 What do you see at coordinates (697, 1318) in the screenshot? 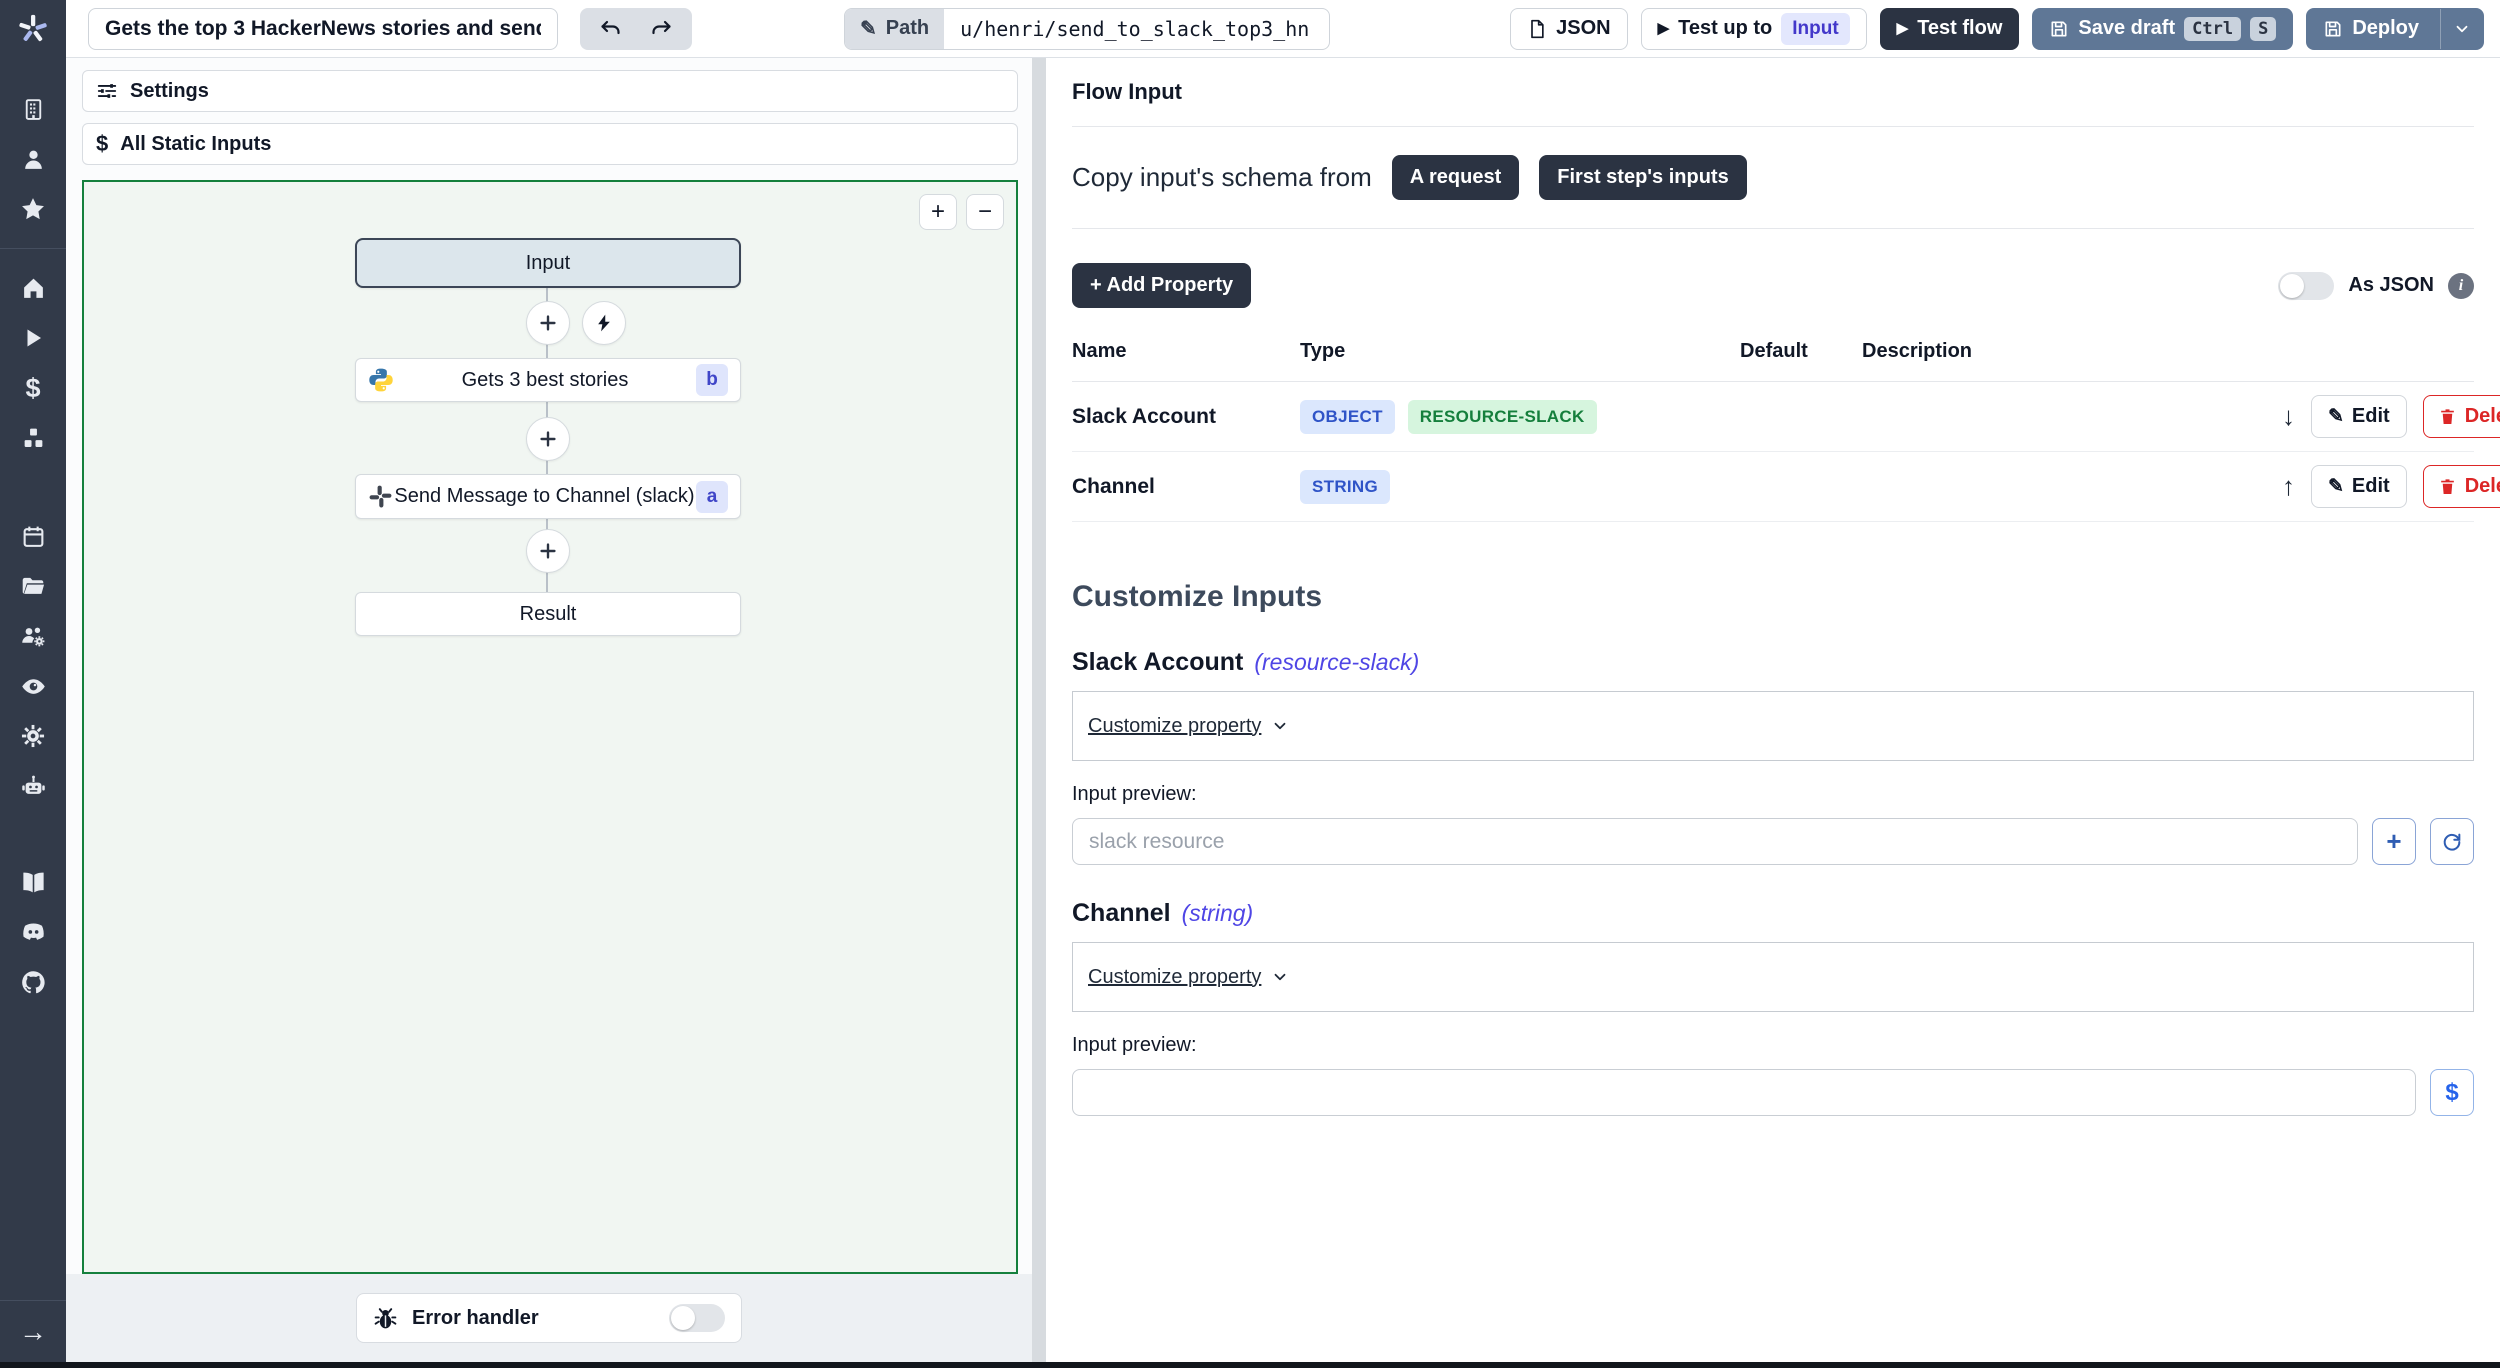
I see `error-handler-toggle` at bounding box center [697, 1318].